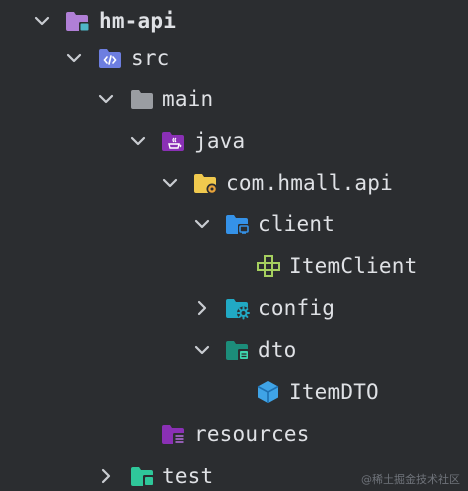 The height and width of the screenshot is (491, 468). Describe the element at coordinates (268, 392) in the screenshot. I see `dto-class-icon` at that location.